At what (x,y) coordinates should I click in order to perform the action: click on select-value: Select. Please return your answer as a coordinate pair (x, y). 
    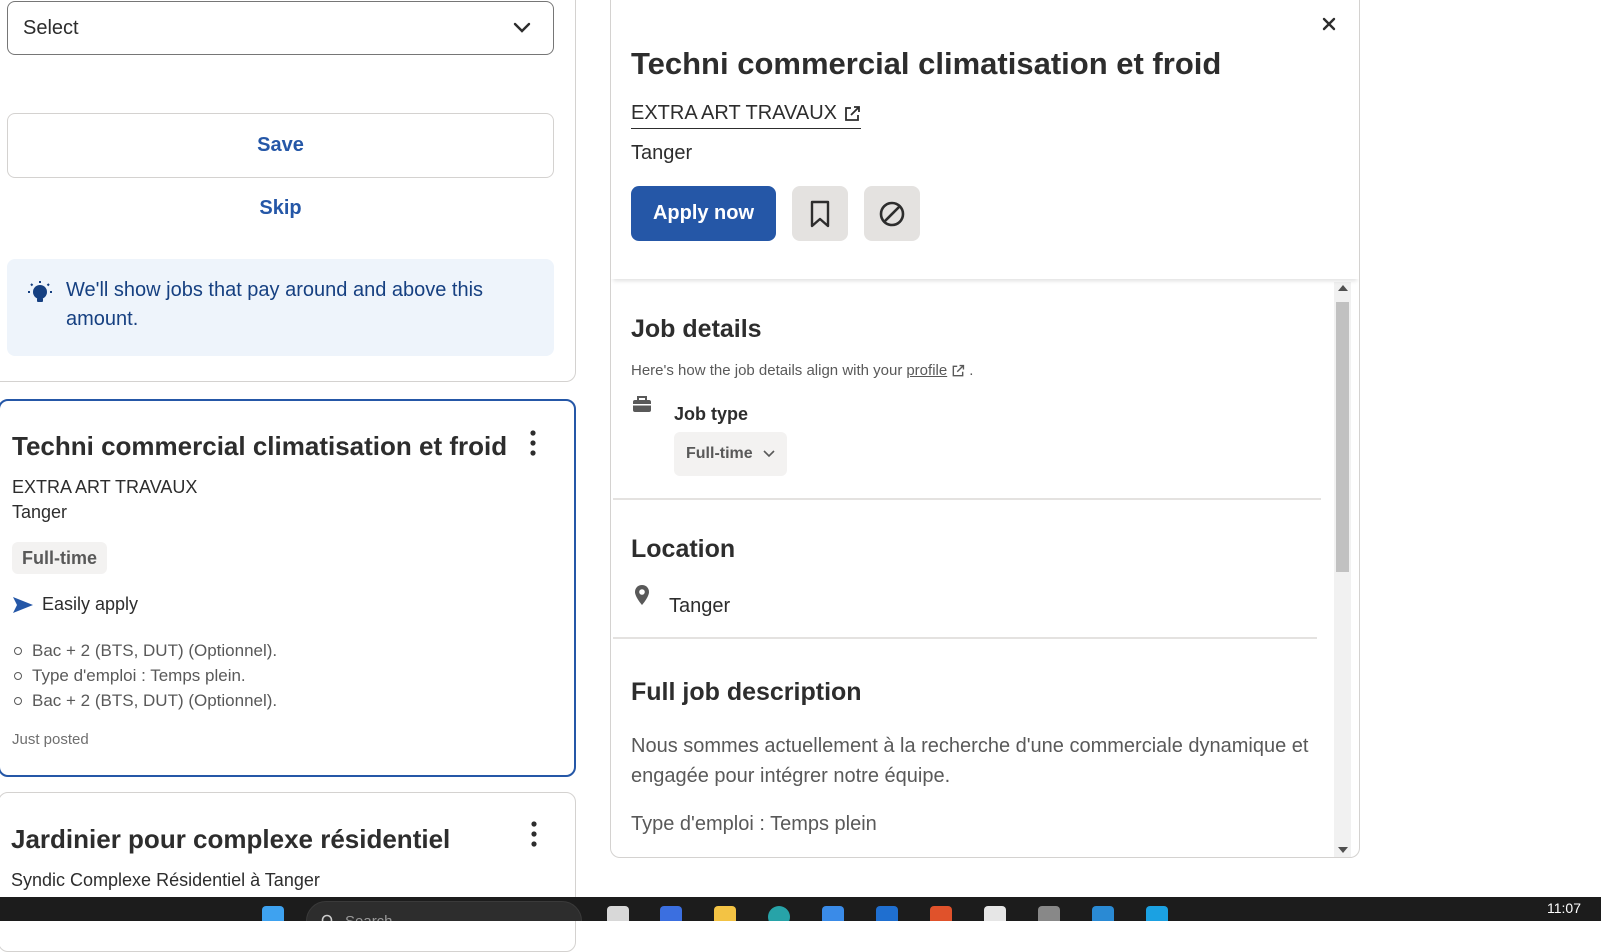
    Looking at the image, I should click on (51, 27).